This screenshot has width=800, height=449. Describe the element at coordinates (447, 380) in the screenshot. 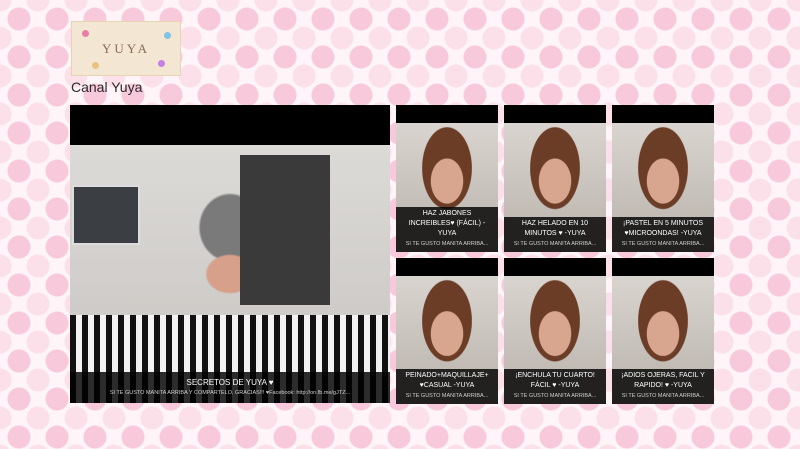

I see `video-title: PEINADO+MAQUILLAJE+ ♥CASUAL -Yuya` at that location.